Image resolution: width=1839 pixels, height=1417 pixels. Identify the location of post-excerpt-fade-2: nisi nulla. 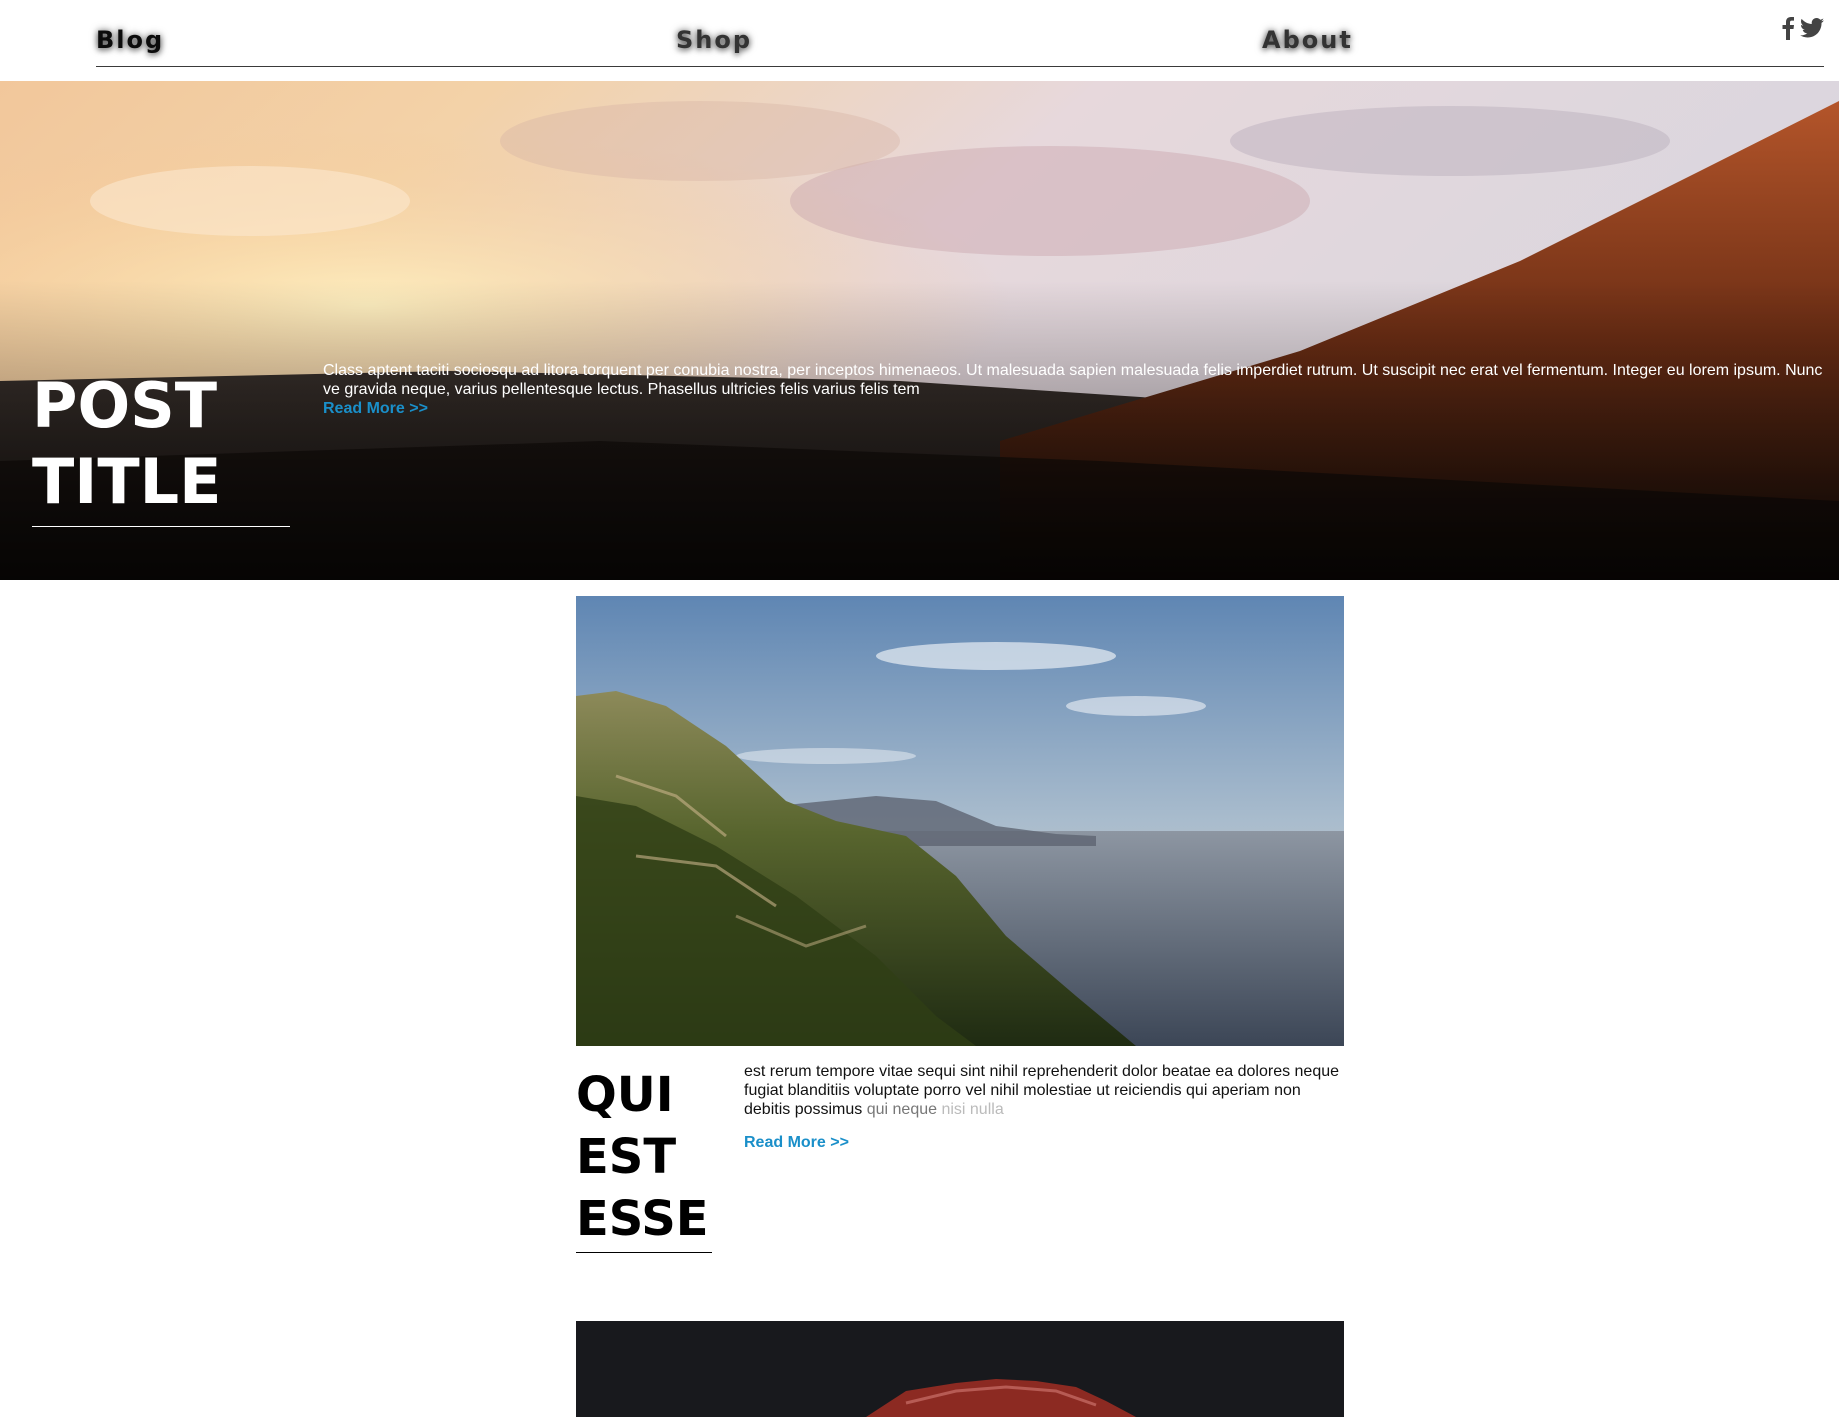
(972, 1109).